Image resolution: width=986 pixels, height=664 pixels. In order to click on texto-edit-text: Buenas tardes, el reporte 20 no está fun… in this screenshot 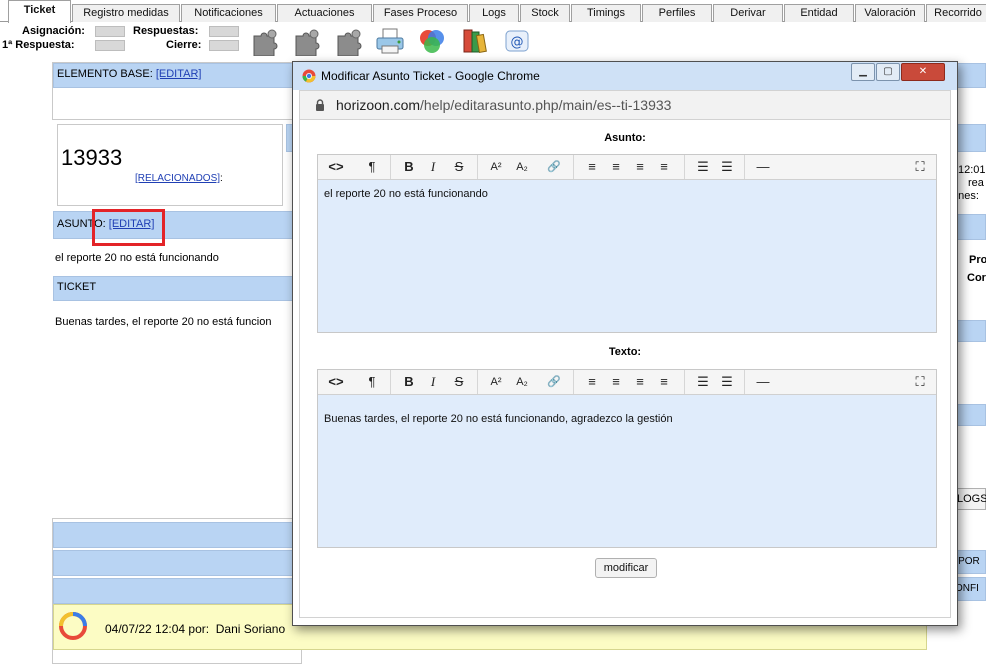, I will do `click(498, 419)`.